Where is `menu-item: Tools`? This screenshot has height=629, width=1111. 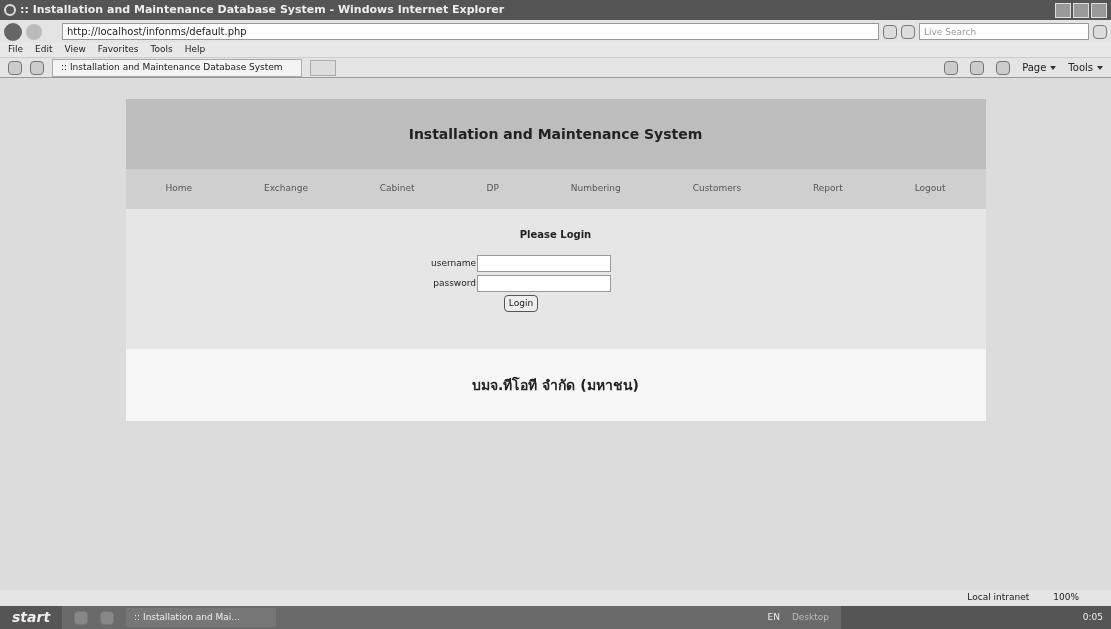 menu-item: Tools is located at coordinates (161, 50).